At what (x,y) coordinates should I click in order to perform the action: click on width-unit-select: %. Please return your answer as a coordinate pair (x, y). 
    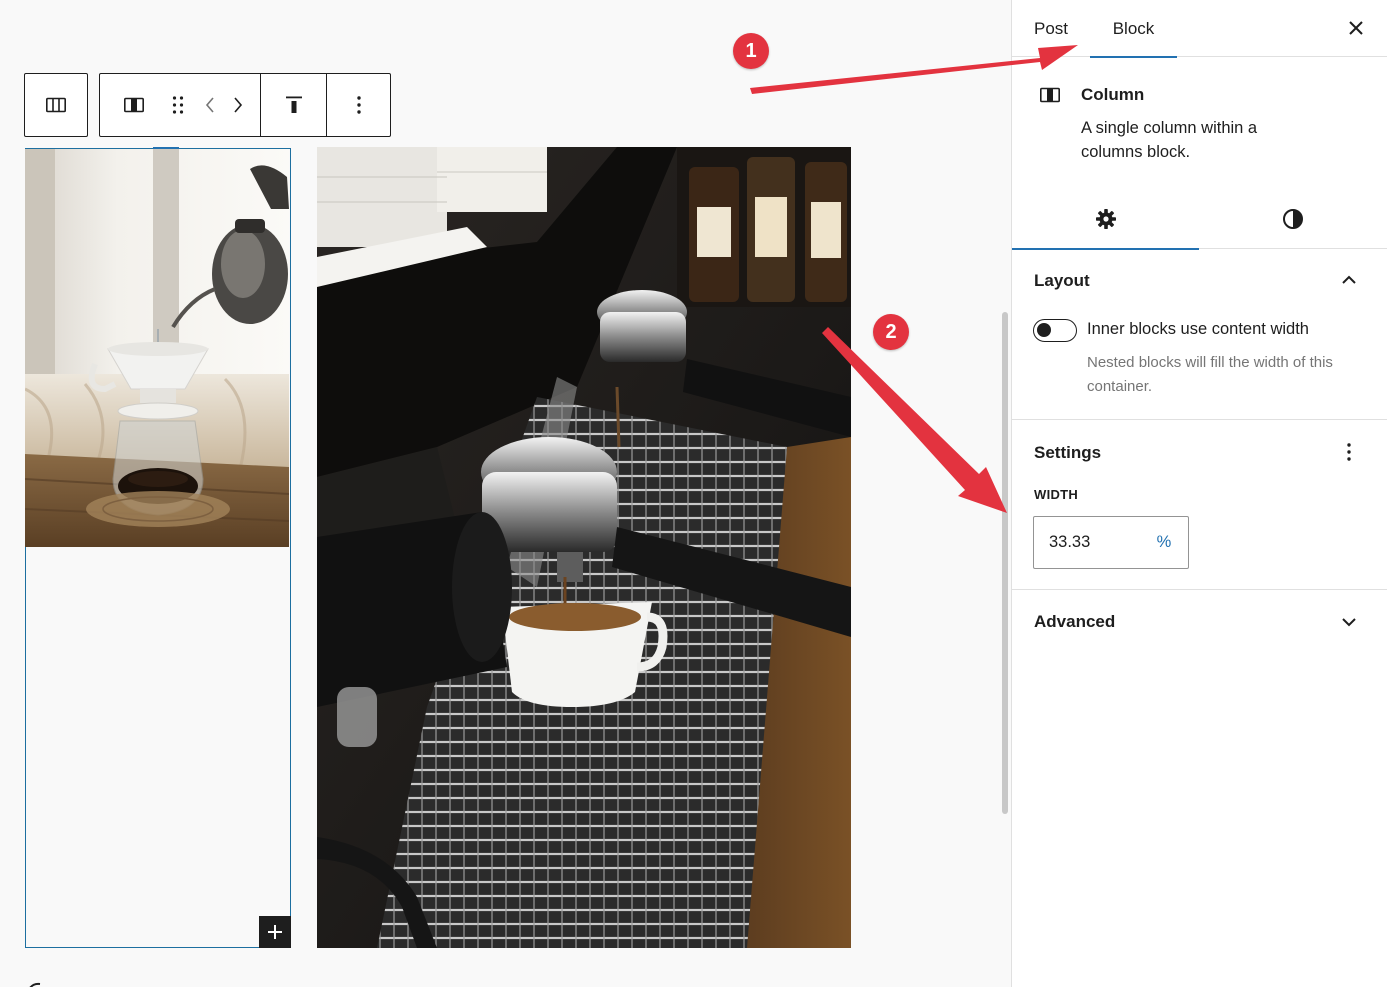
    Looking at the image, I should click on (1164, 542).